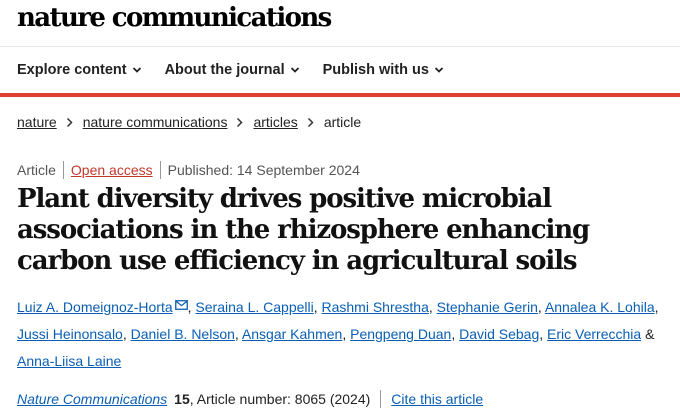 Image resolution: width=680 pixels, height=417 pixels. Describe the element at coordinates (37, 122) in the screenshot. I see `breadcrumb-nature: nature` at that location.